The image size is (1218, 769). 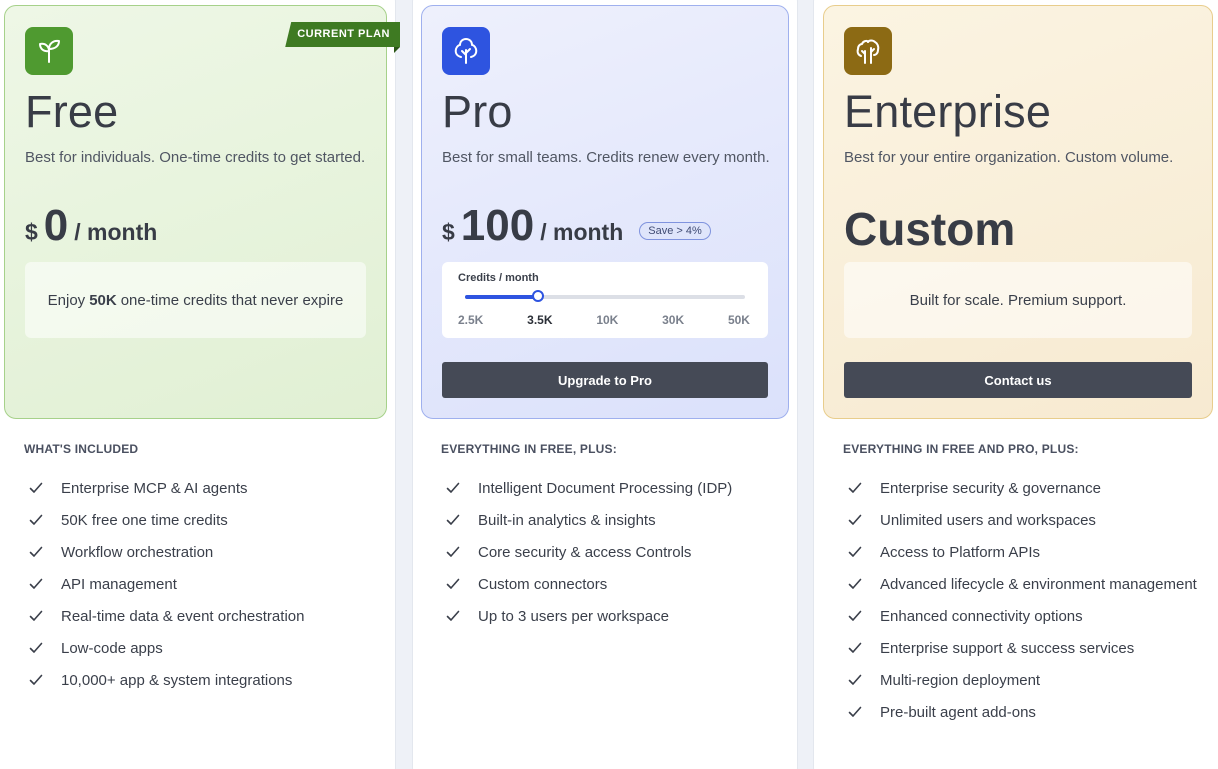 What do you see at coordinates (49, 51) in the screenshot?
I see `sprout-icon` at bounding box center [49, 51].